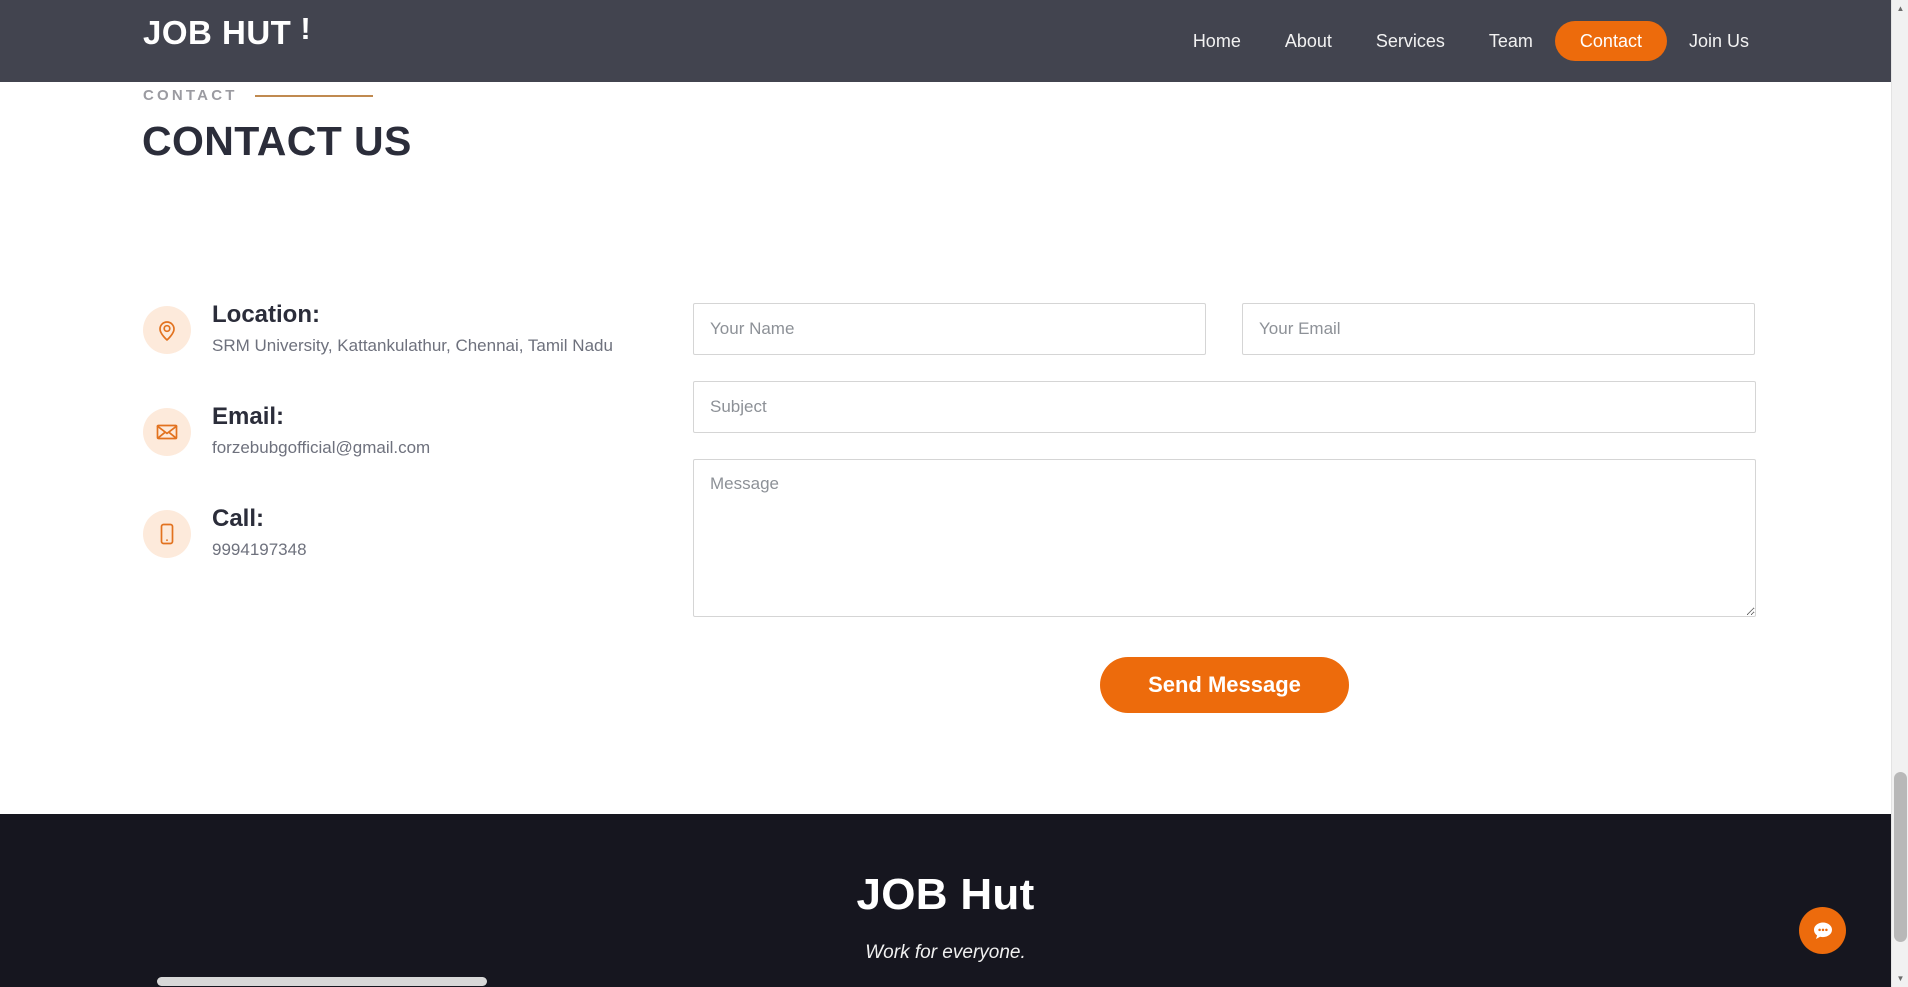 The height and width of the screenshot is (987, 1908). What do you see at coordinates (1900, 8) in the screenshot?
I see `scroll-up-arrow-icon: ▲` at bounding box center [1900, 8].